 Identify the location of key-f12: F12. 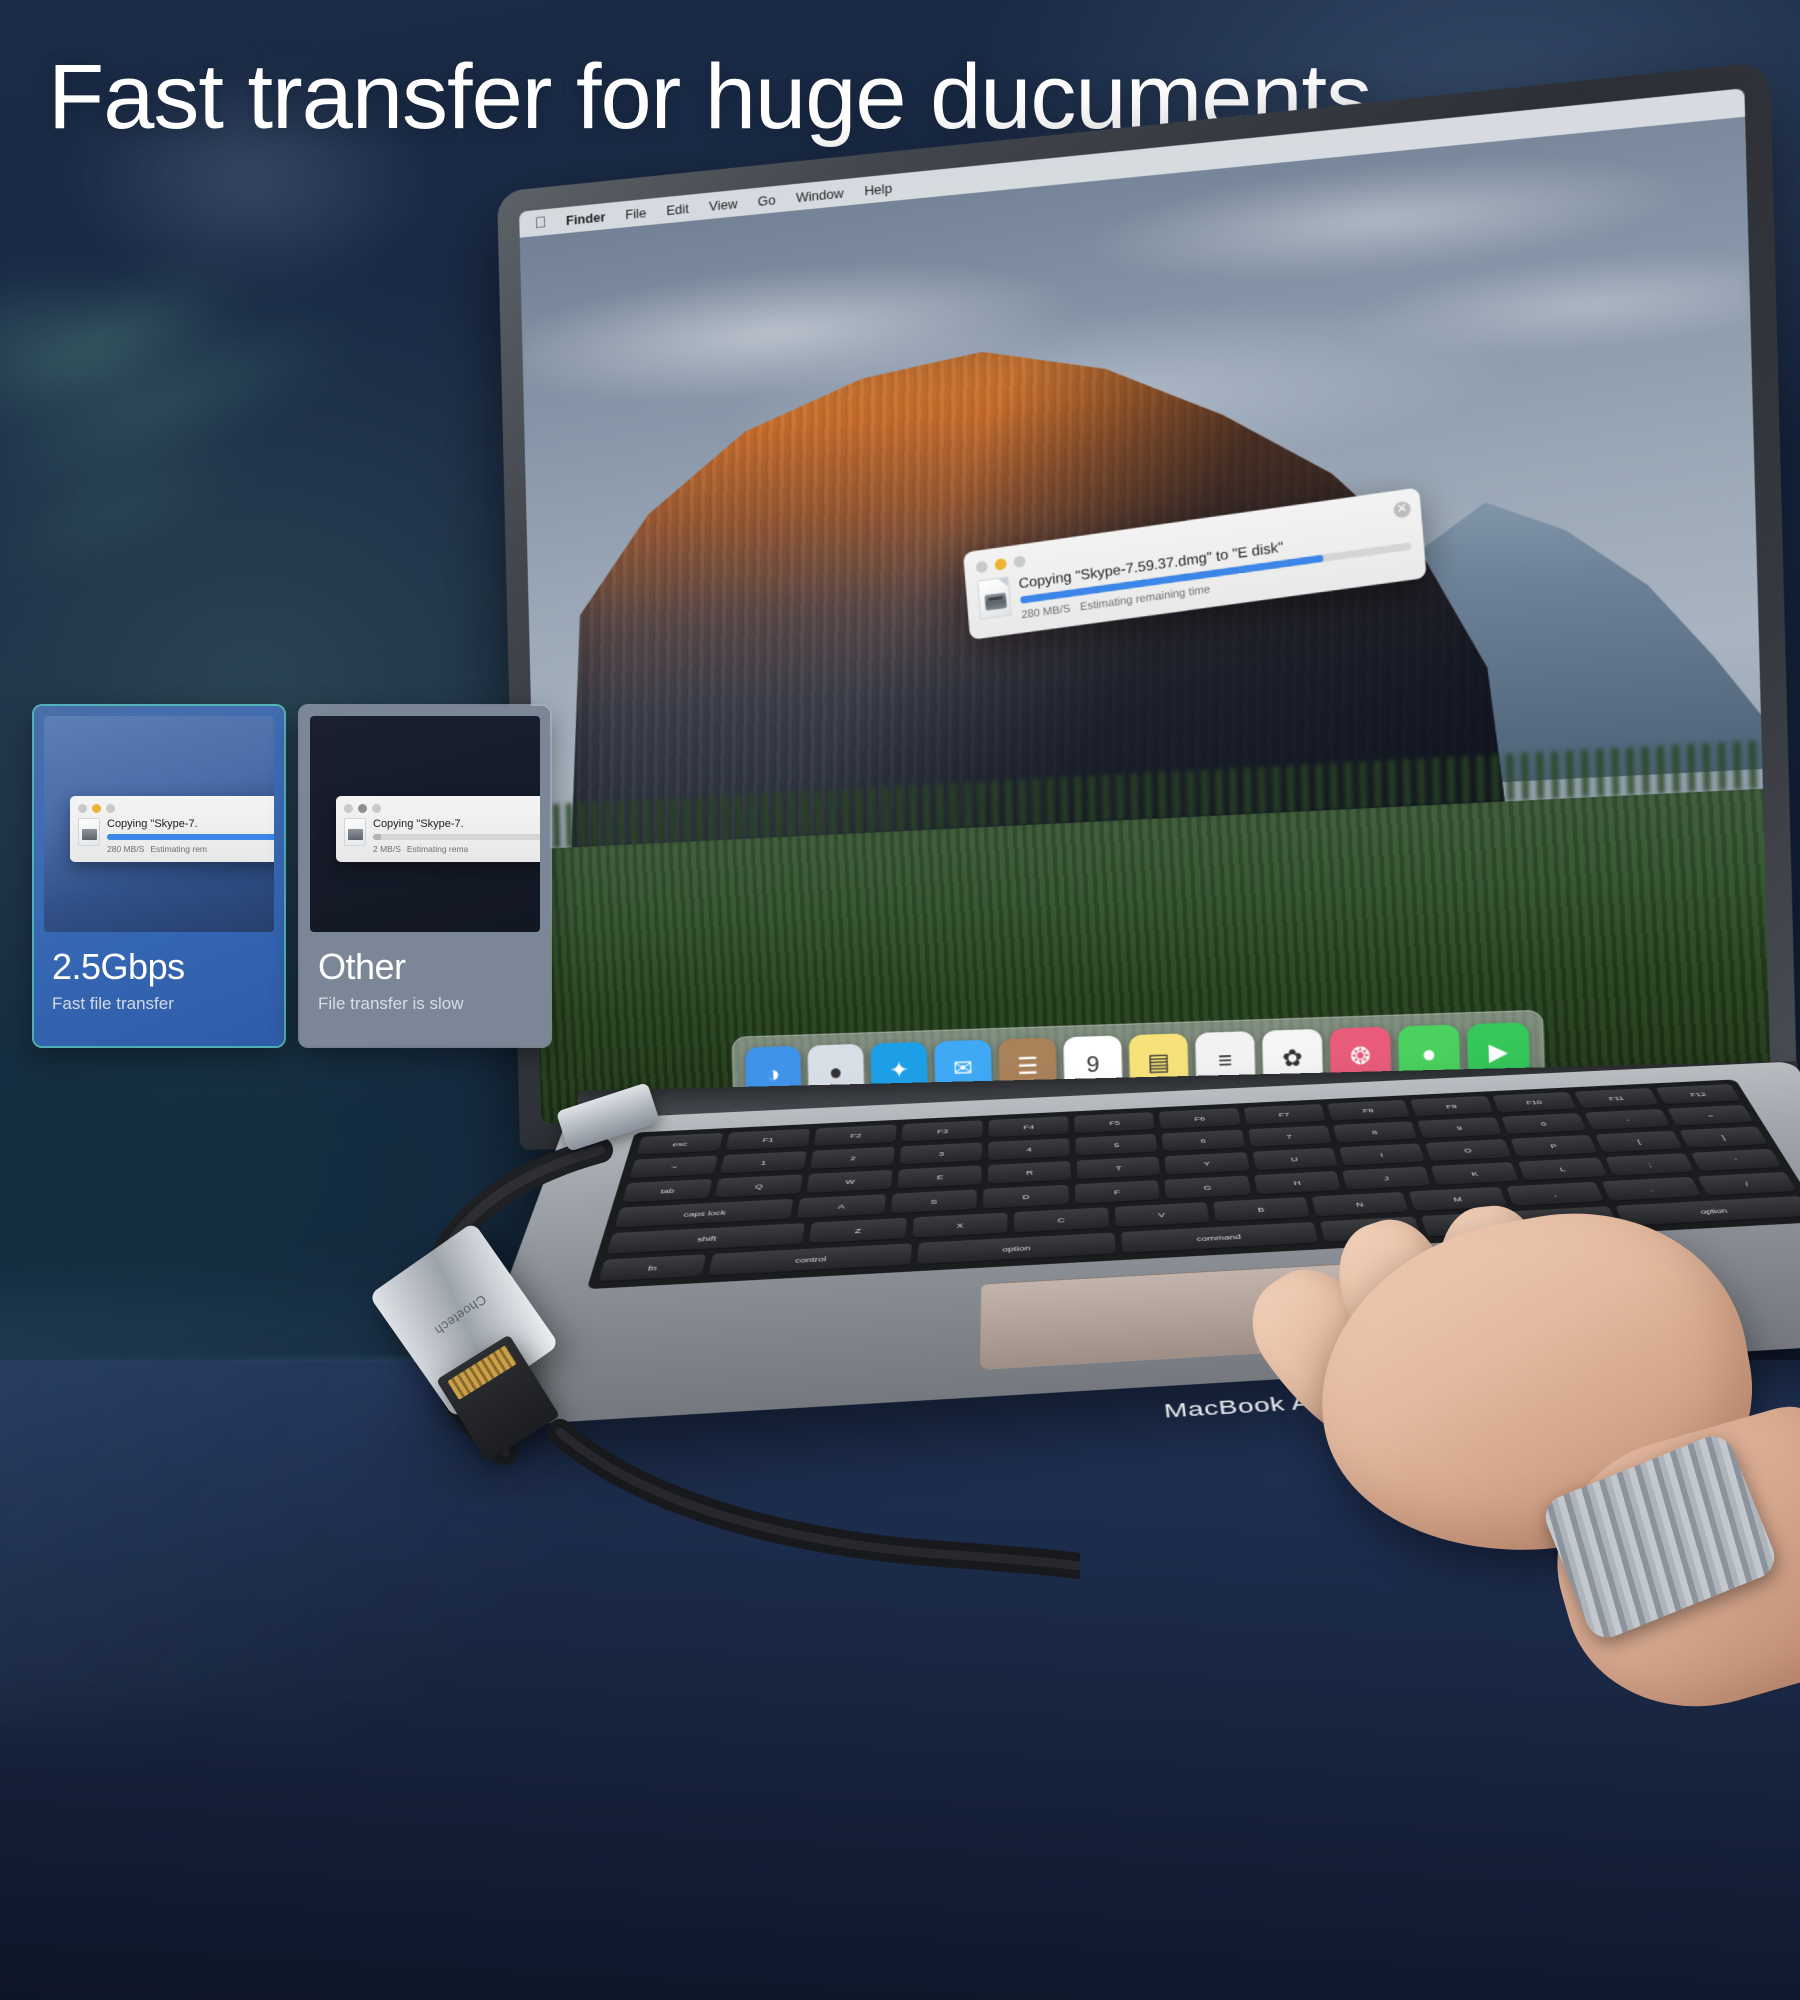
(1698, 1095).